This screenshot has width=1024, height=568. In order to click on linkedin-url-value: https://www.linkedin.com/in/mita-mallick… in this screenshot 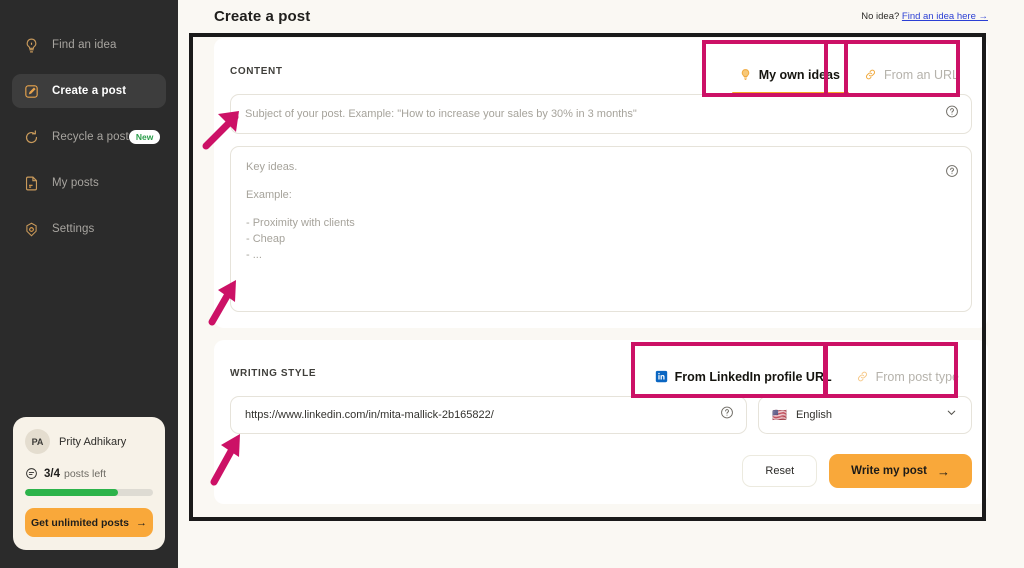, I will do `click(369, 415)`.